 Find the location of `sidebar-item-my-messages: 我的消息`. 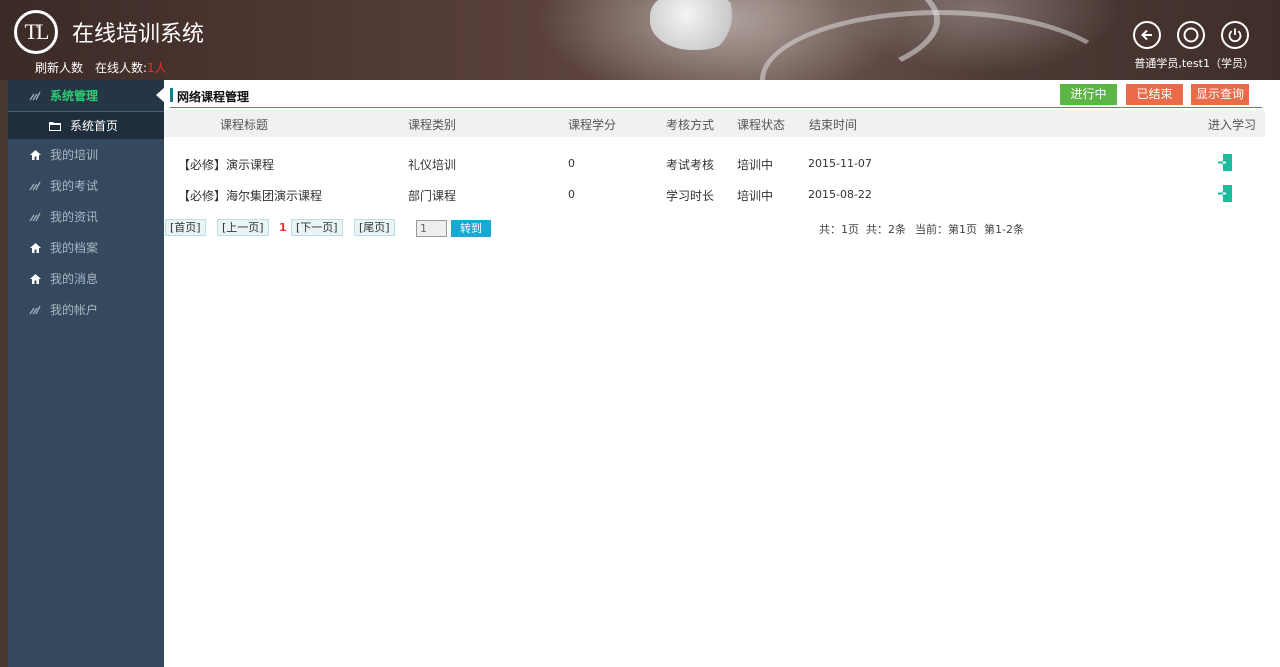

sidebar-item-my-messages: 我的消息 is located at coordinates (86, 278).